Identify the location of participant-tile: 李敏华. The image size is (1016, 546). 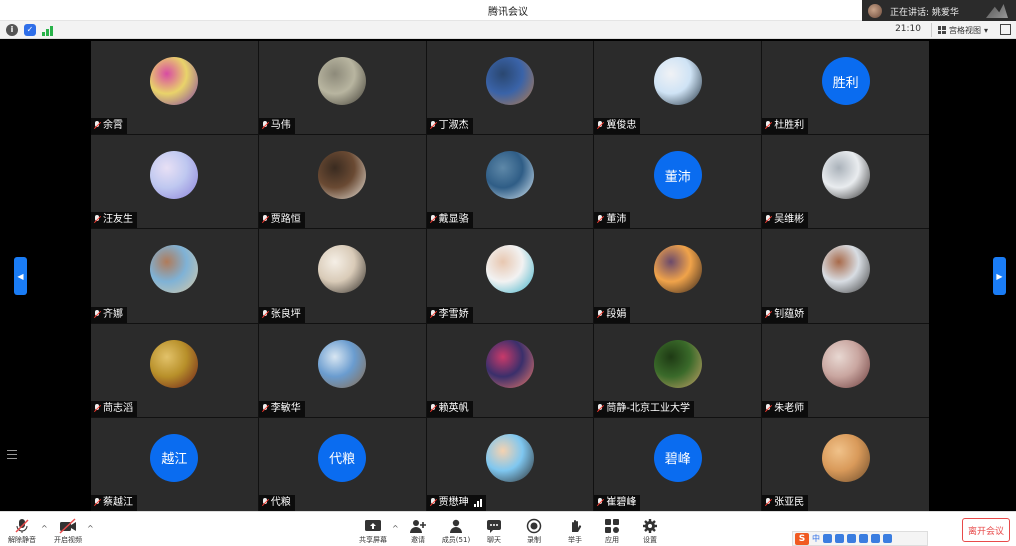
(342, 370).